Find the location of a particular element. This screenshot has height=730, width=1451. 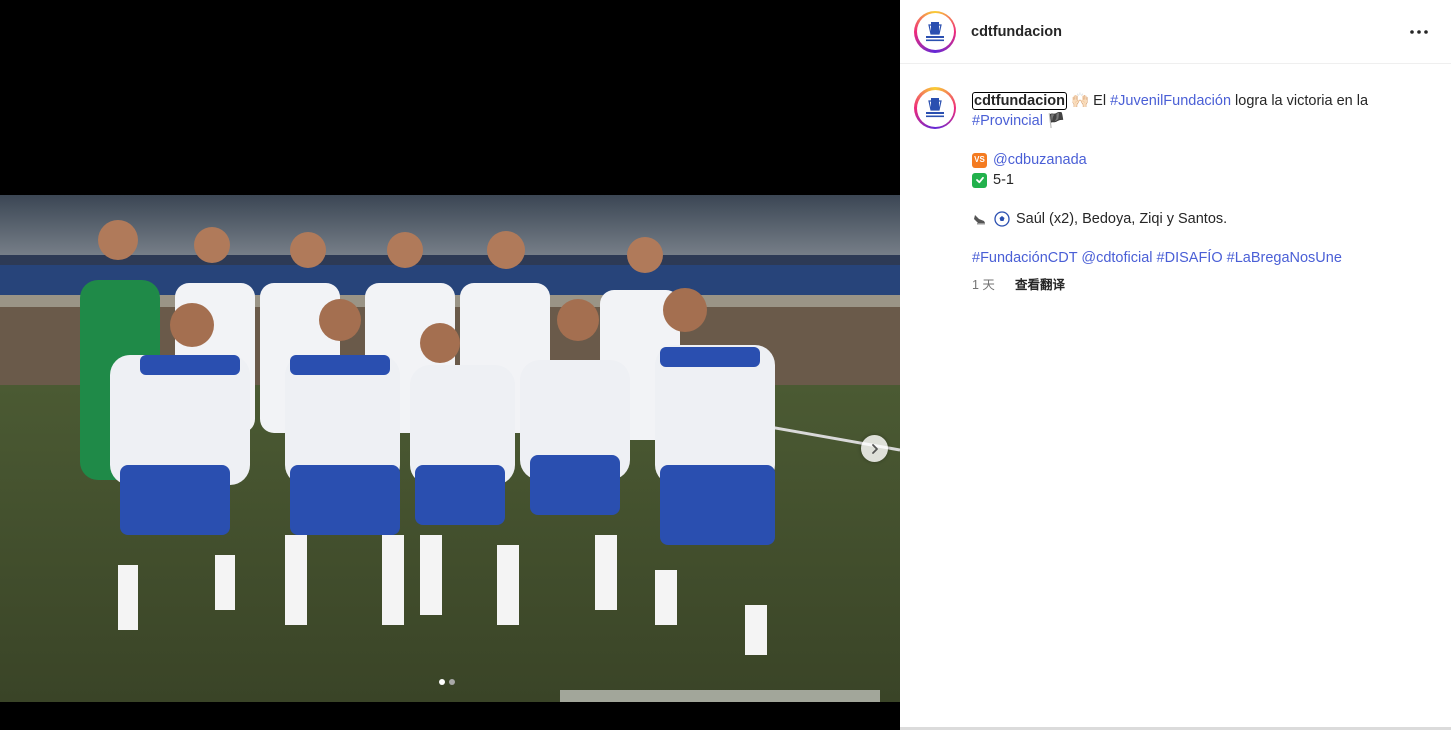

hands-emoji: 🙌🏻 is located at coordinates (1080, 101).